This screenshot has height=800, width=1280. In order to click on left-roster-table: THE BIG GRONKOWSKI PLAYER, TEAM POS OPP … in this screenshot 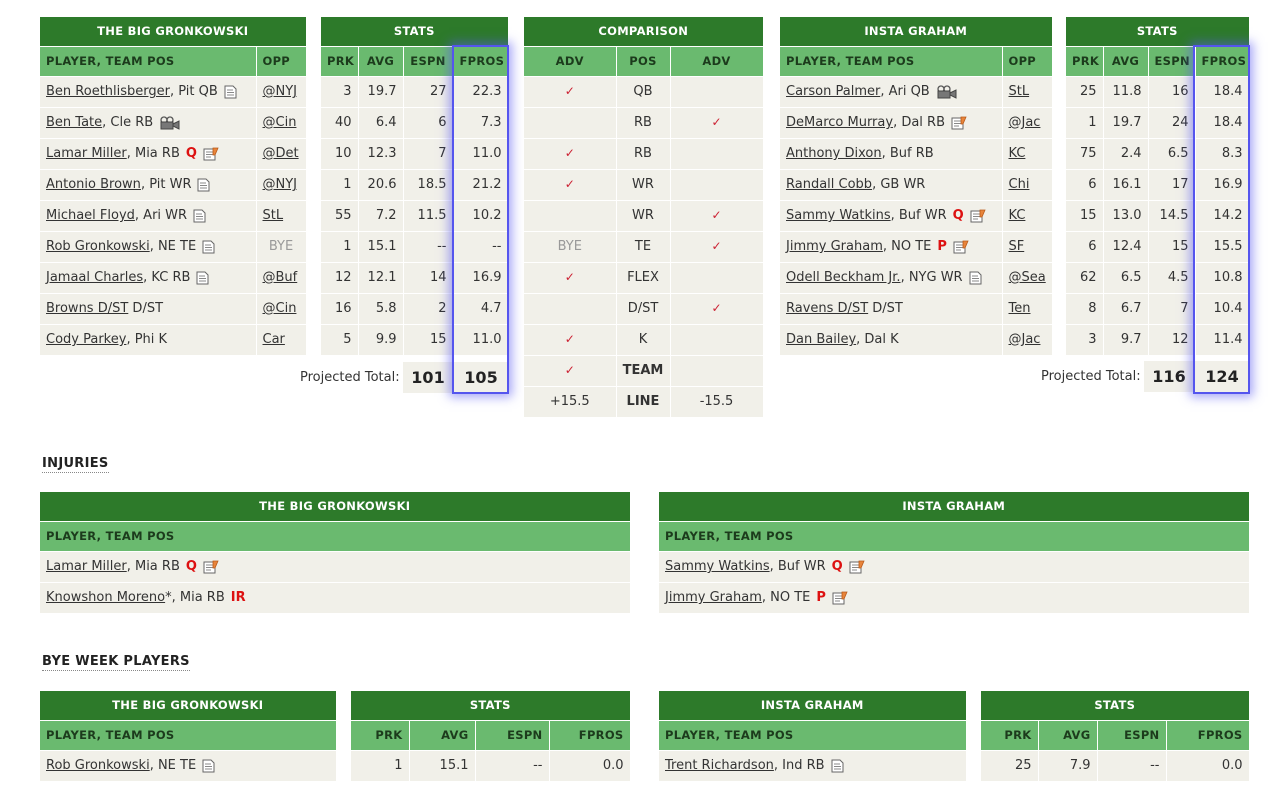, I will do `click(173, 186)`.